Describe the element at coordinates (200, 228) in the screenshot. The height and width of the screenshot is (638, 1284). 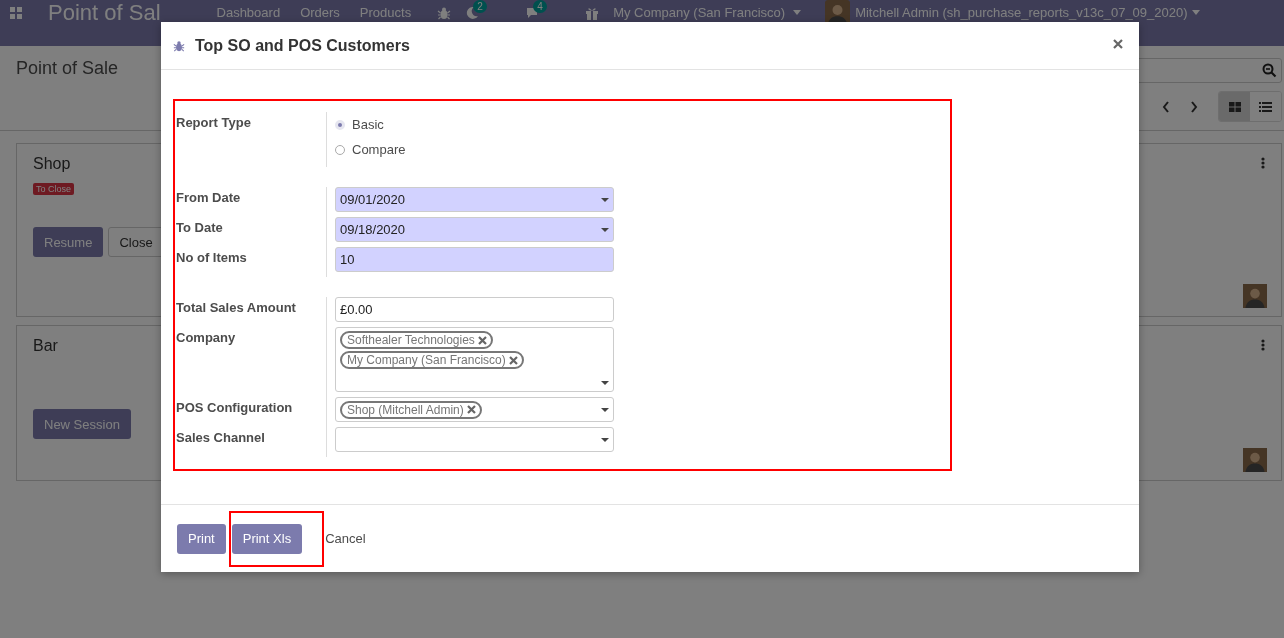
I see `field-label: To Date` at that location.